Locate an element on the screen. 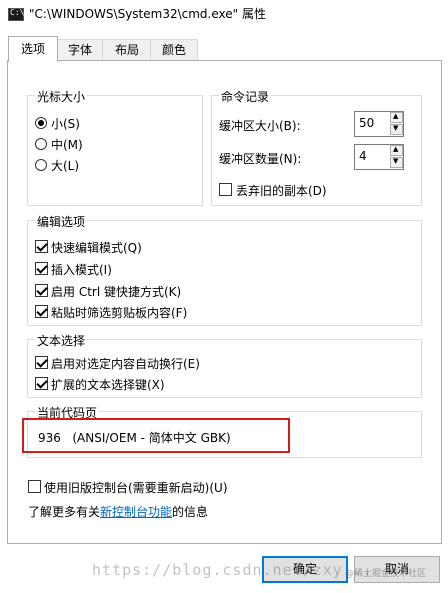 Image resolution: width=448 pixels, height=593 pixels. quick-edit-checkbox is located at coordinates (41, 246).